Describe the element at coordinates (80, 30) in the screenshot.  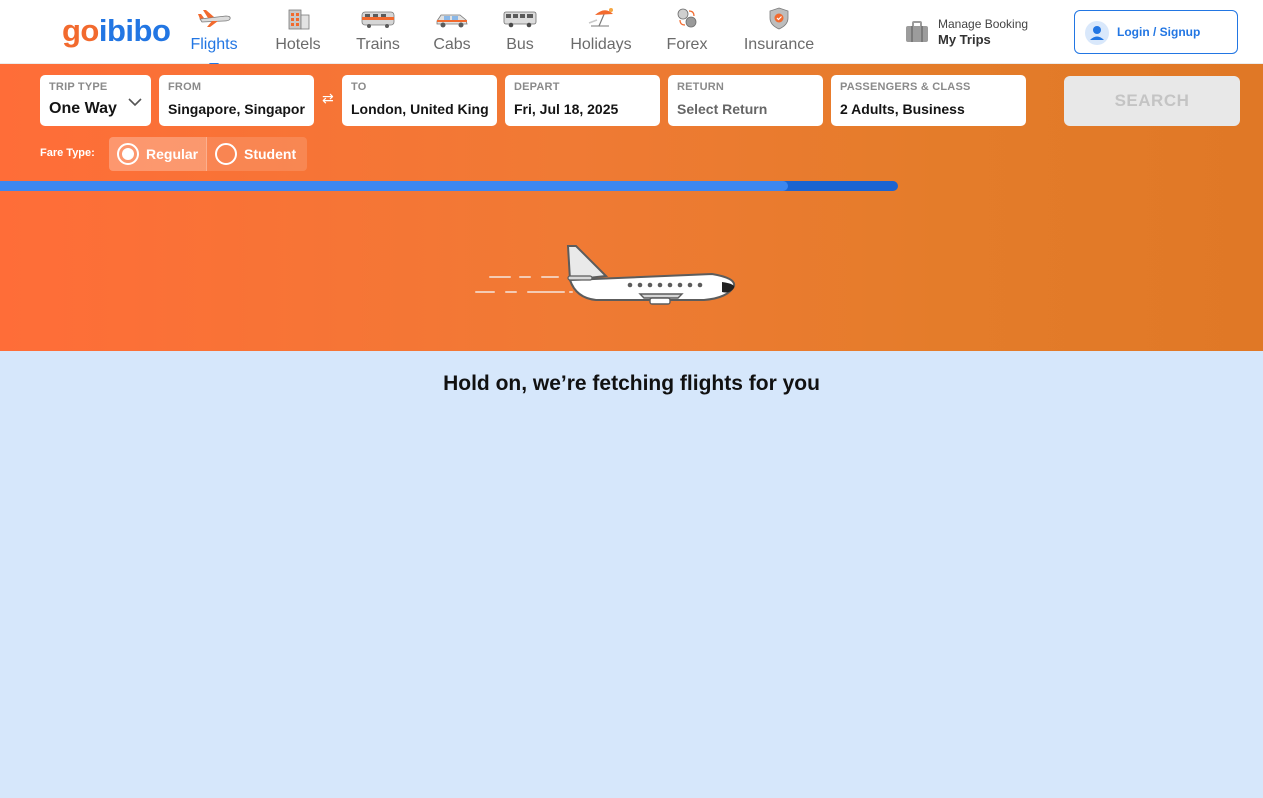
I see `logo-go: go` at that location.